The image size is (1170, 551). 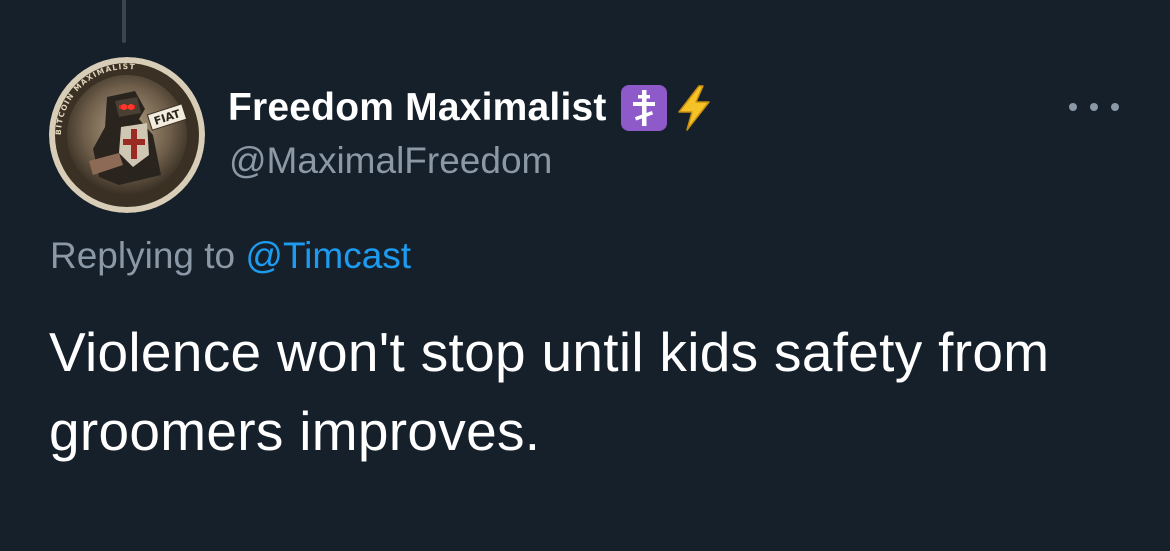 What do you see at coordinates (643, 108) in the screenshot?
I see `orthodox-cross-icon` at bounding box center [643, 108].